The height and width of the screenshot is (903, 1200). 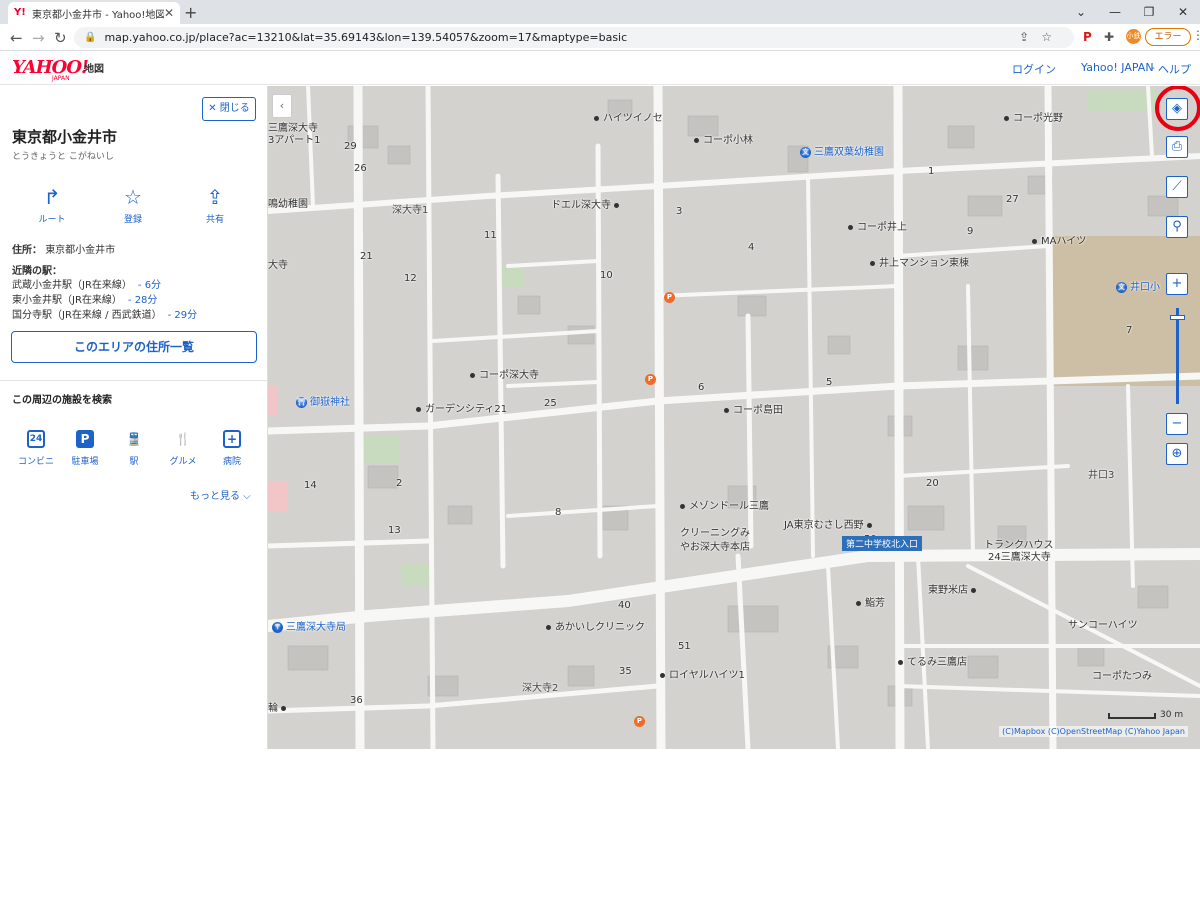 What do you see at coordinates (932, 660) in the screenshot?
I see `map-poi: てるみ三鷹店` at bounding box center [932, 660].